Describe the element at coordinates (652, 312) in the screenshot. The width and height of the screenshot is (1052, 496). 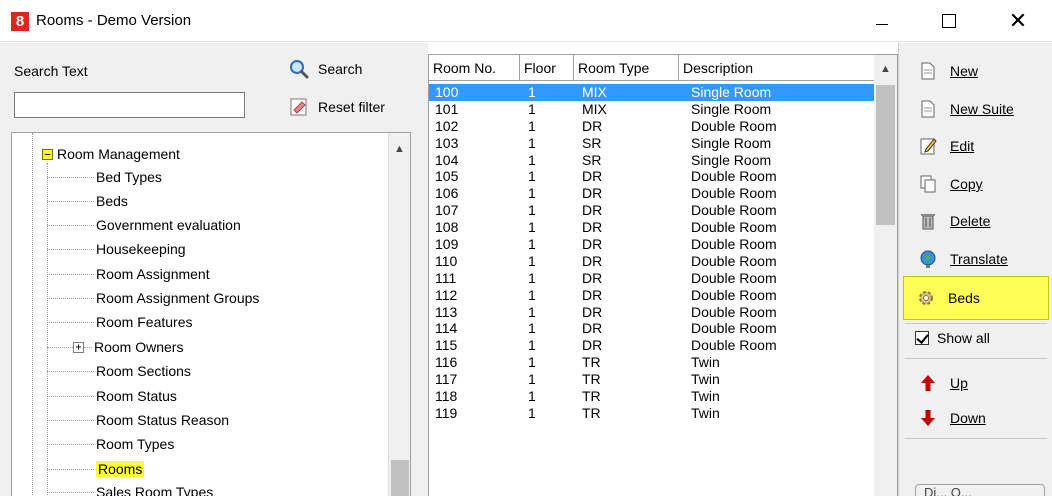
I see `table-row: 113 1 DR Double Room` at that location.